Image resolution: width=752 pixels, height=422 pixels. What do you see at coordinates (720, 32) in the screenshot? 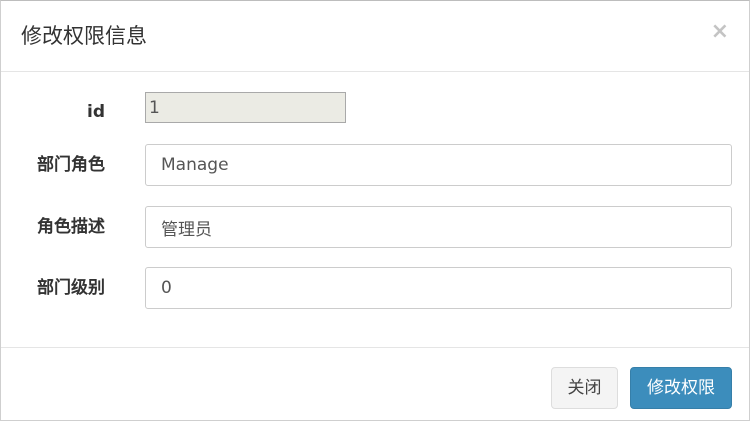
I see `close-icon: ×` at bounding box center [720, 32].